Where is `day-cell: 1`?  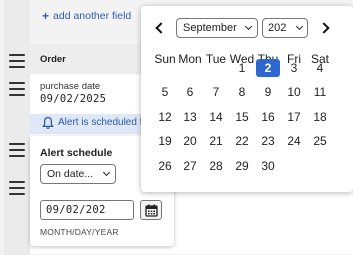
day-cell: 1 is located at coordinates (242, 68).